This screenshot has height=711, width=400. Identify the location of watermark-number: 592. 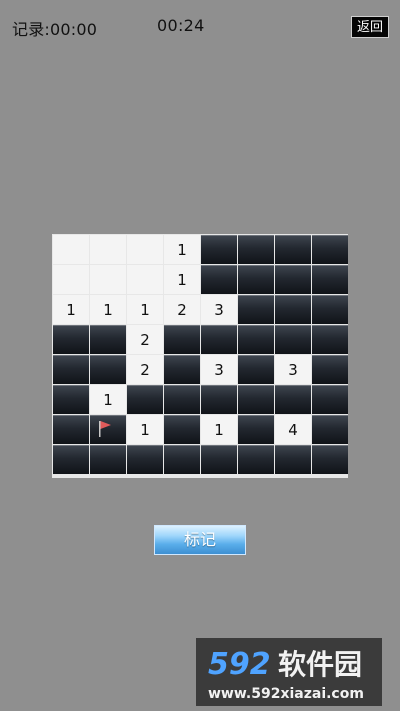
(239, 664).